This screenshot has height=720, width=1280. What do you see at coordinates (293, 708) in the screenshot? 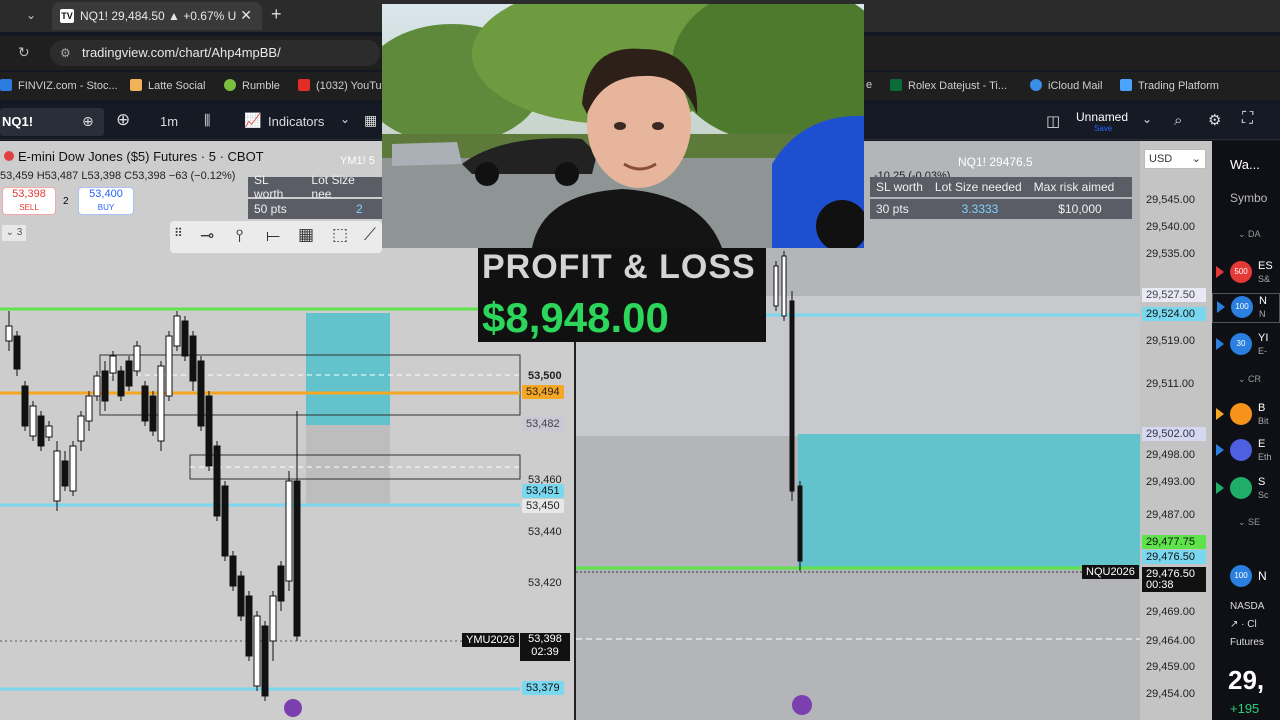
I see `event-marker-icon` at bounding box center [293, 708].